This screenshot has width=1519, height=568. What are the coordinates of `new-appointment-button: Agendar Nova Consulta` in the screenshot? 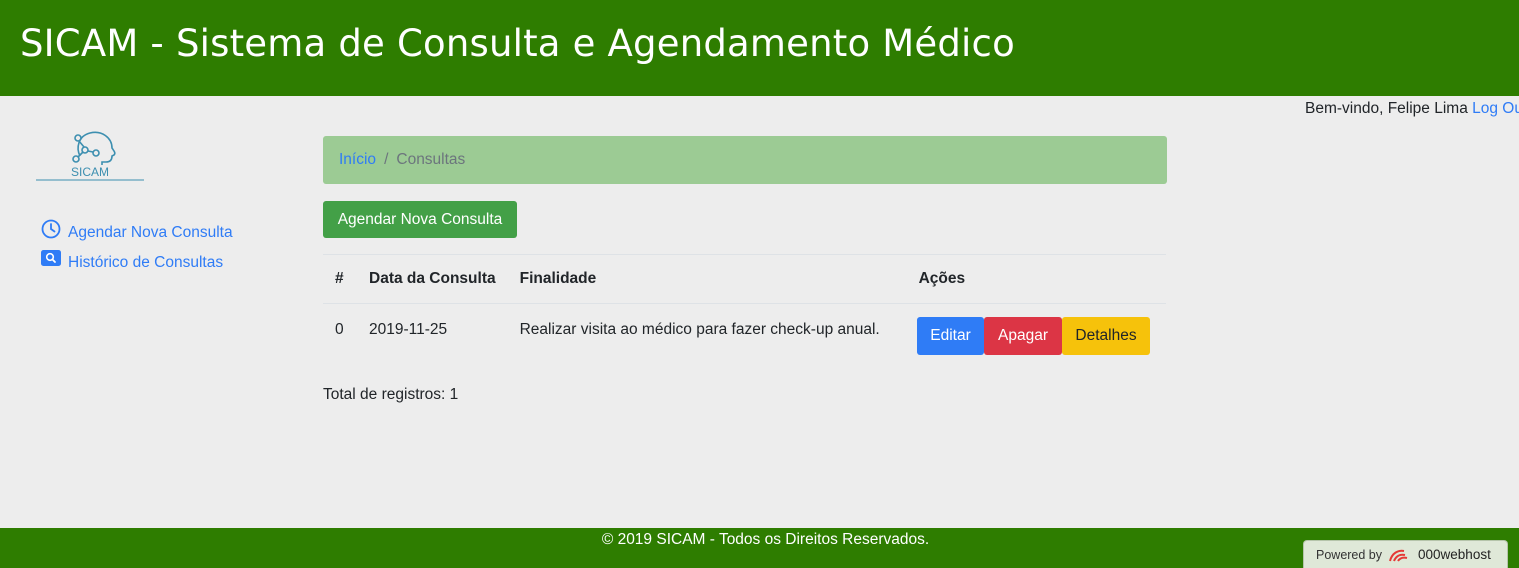 It's located at (420, 219).